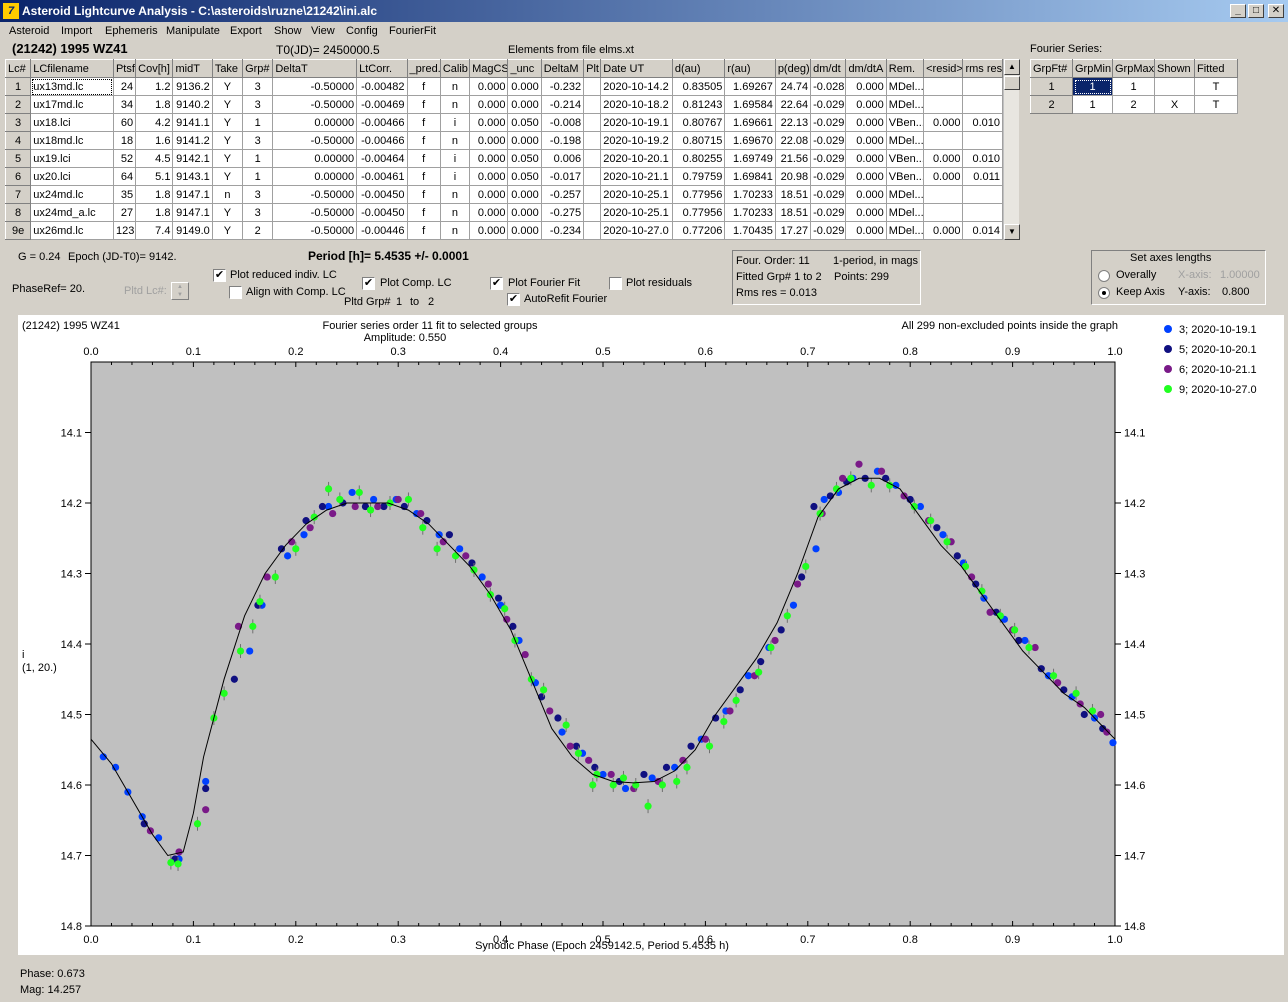 This screenshot has height=1002, width=1288. Describe the element at coordinates (455, 176) in the screenshot. I see `table-cell: i` at that location.